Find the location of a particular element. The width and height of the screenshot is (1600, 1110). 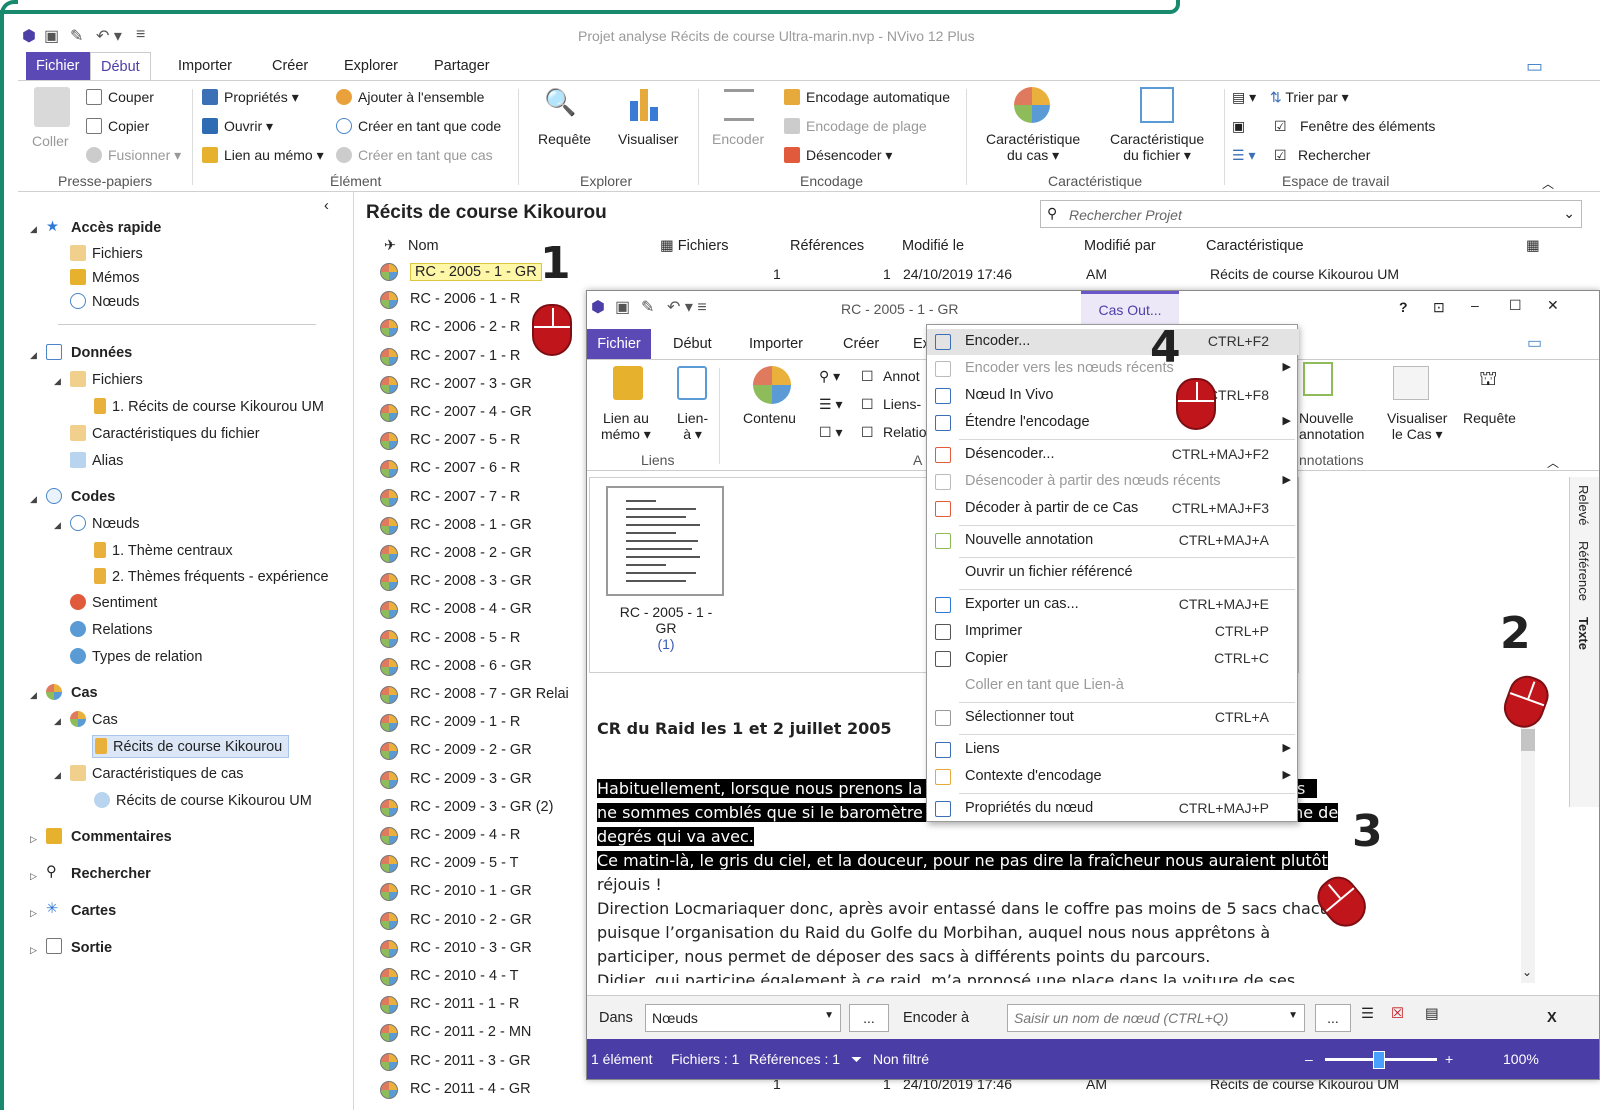

find-checkbox: ☑ is located at coordinates (1280, 155).